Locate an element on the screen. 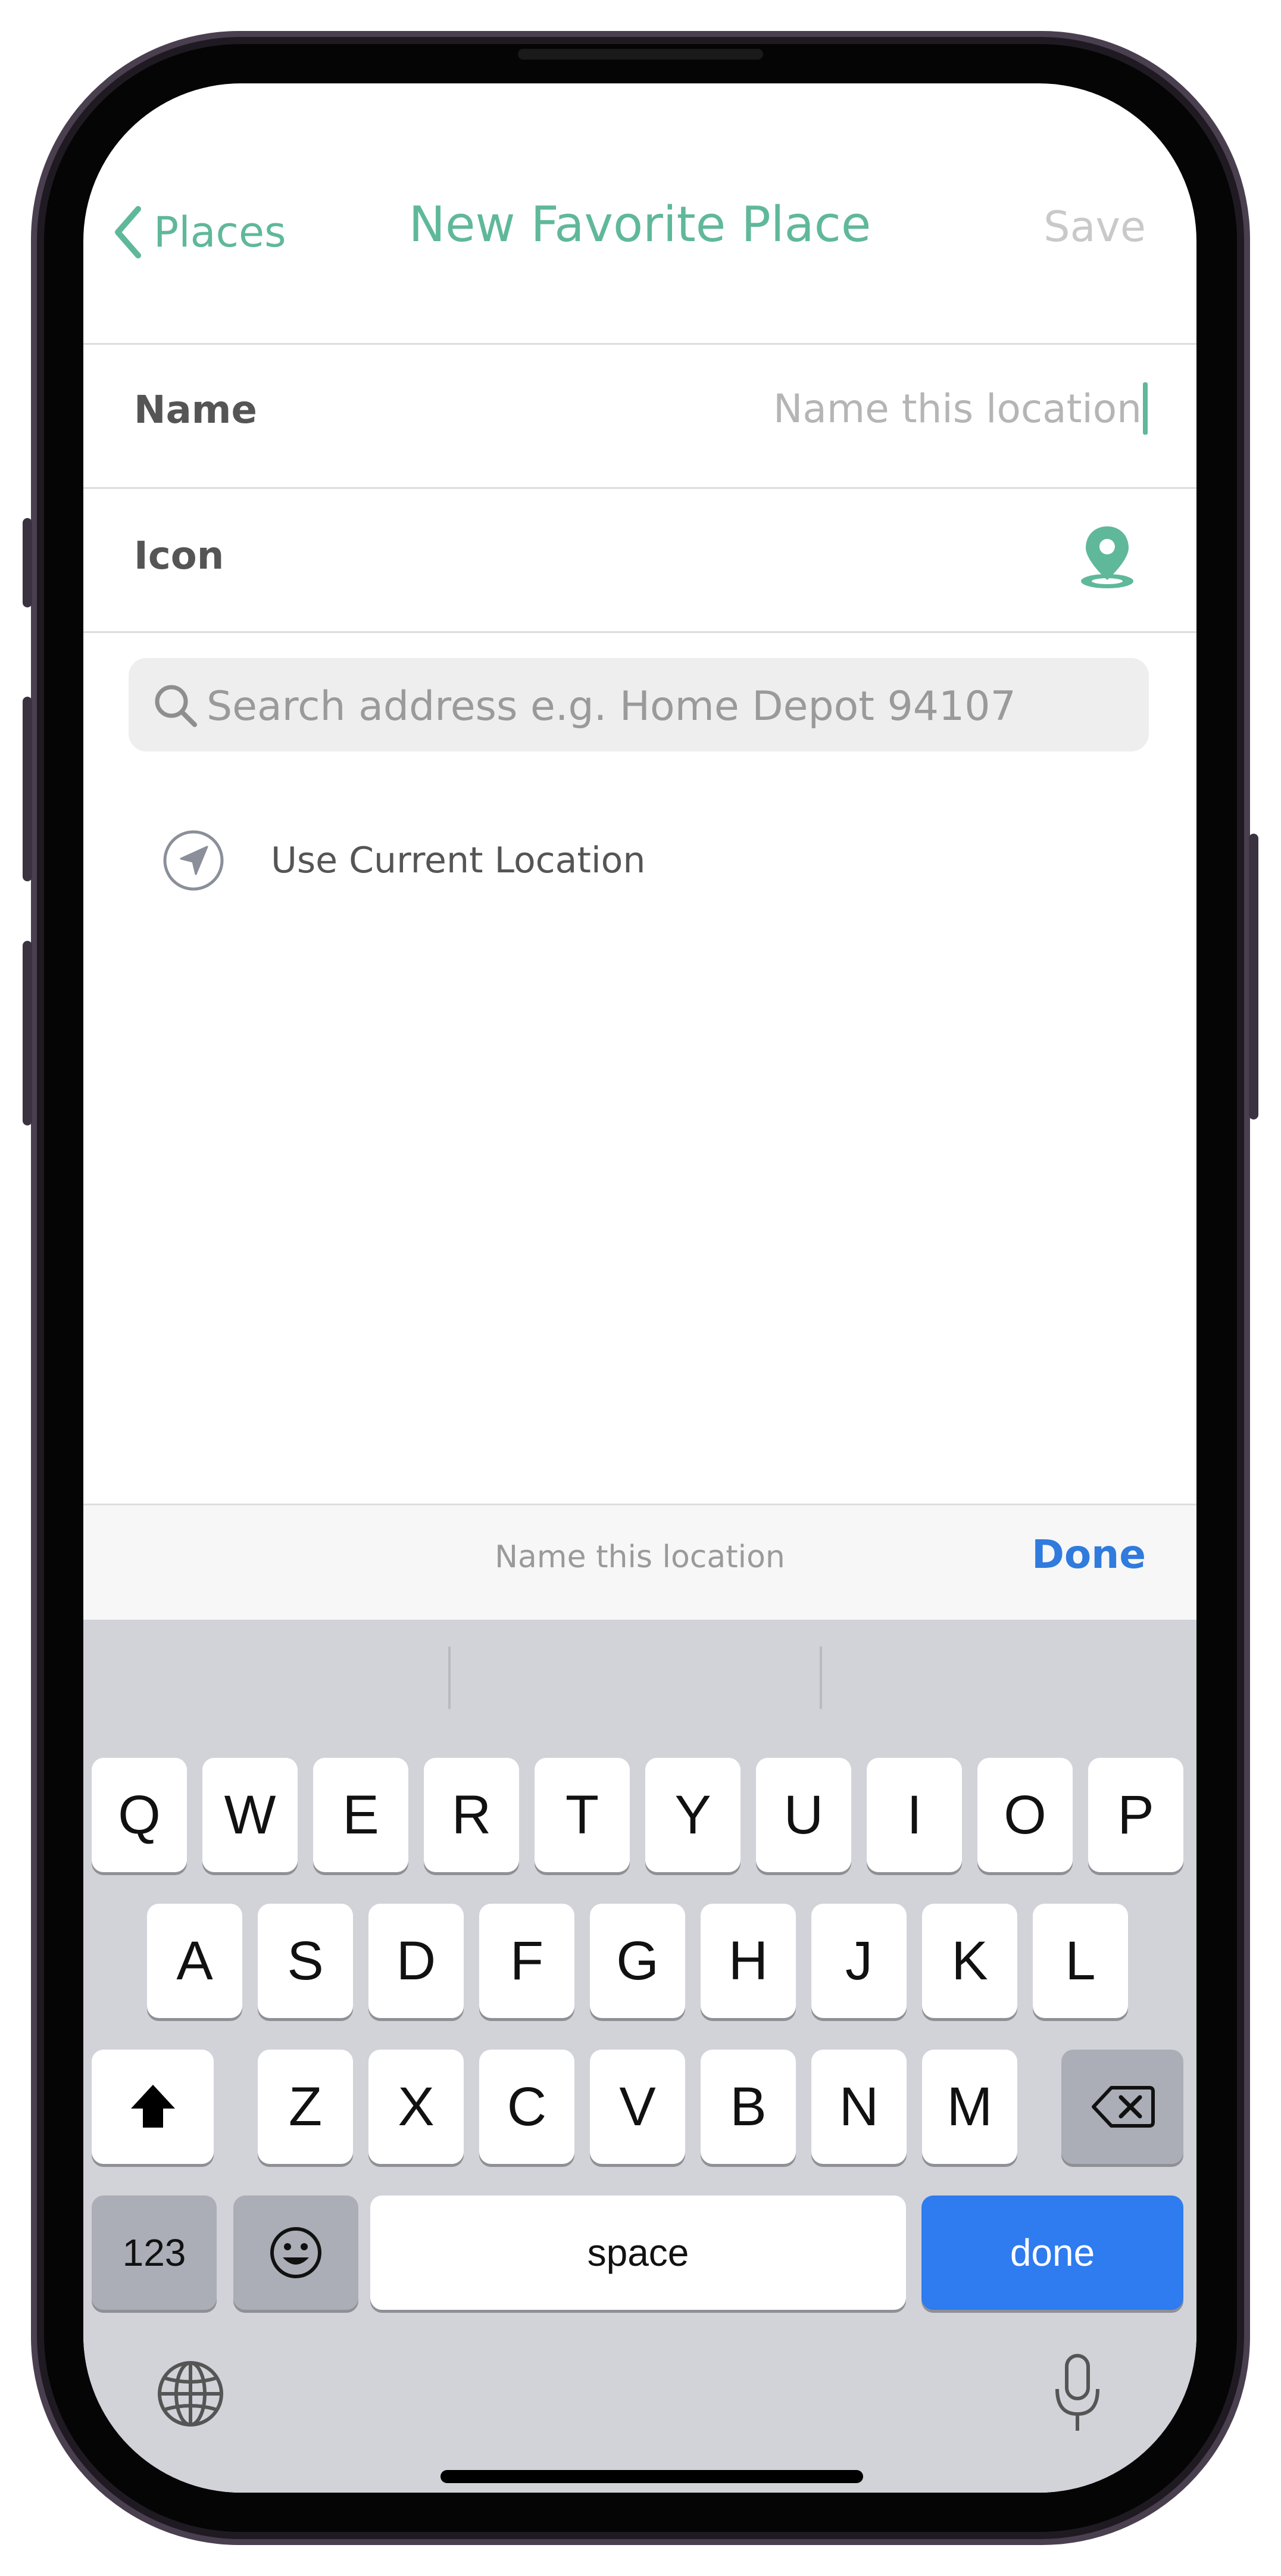 The image size is (1281, 2576). power-button is located at coordinates (1253, 976).